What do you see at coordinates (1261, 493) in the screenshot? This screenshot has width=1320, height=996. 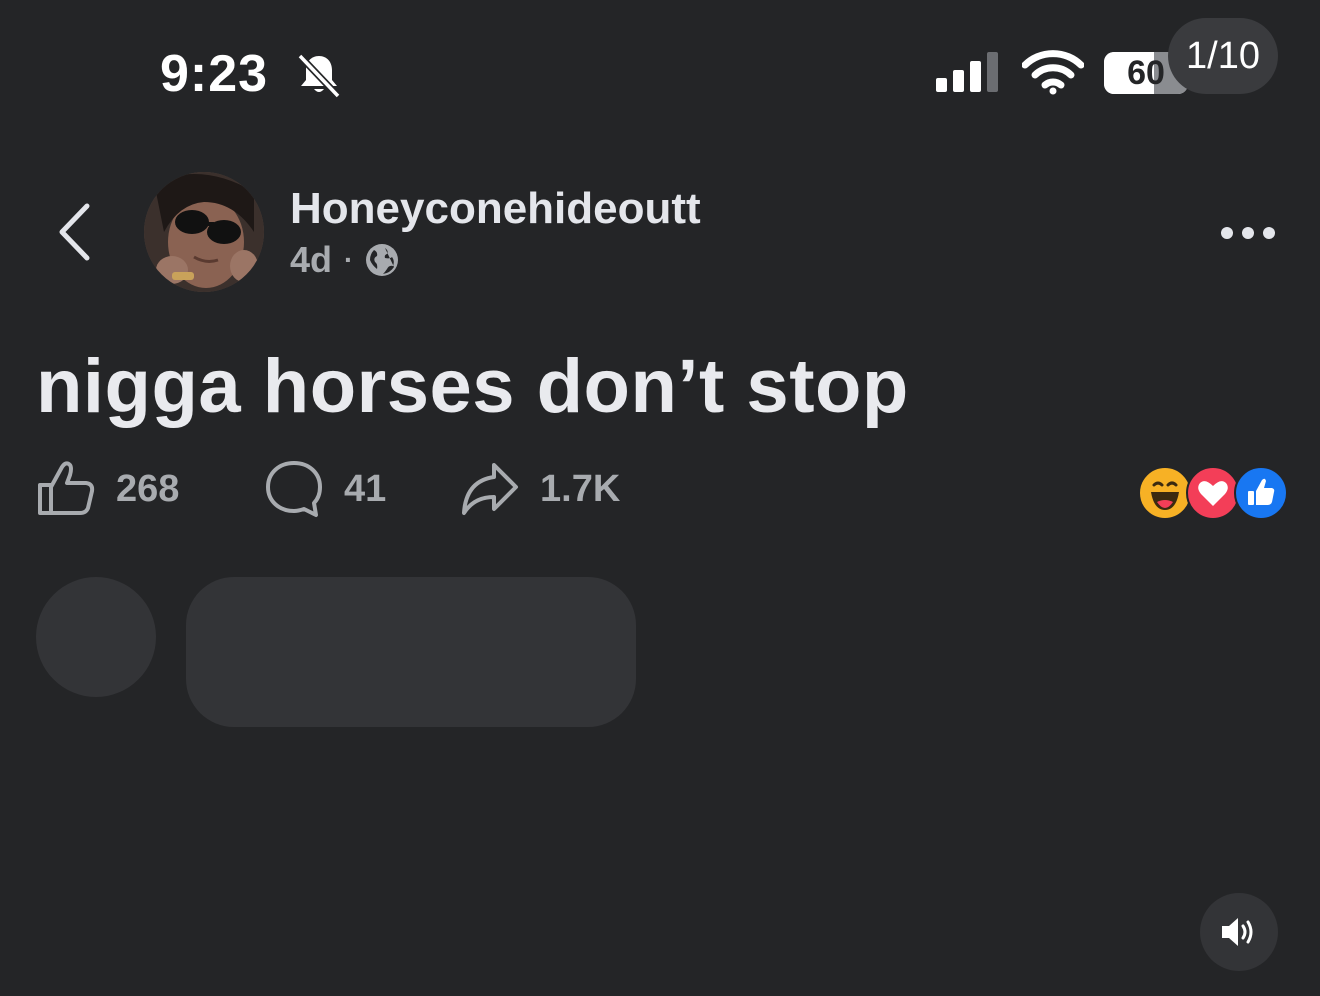 I see `like-reaction-icon` at bounding box center [1261, 493].